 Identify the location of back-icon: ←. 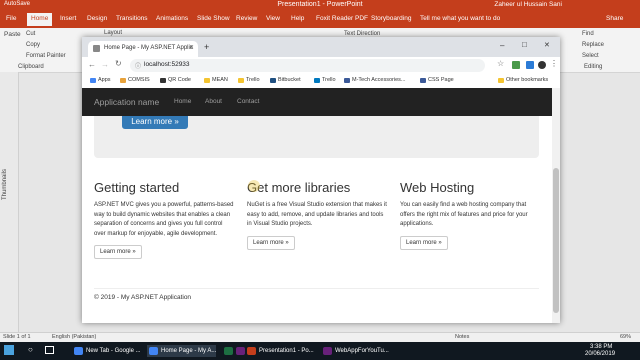
(92, 64).